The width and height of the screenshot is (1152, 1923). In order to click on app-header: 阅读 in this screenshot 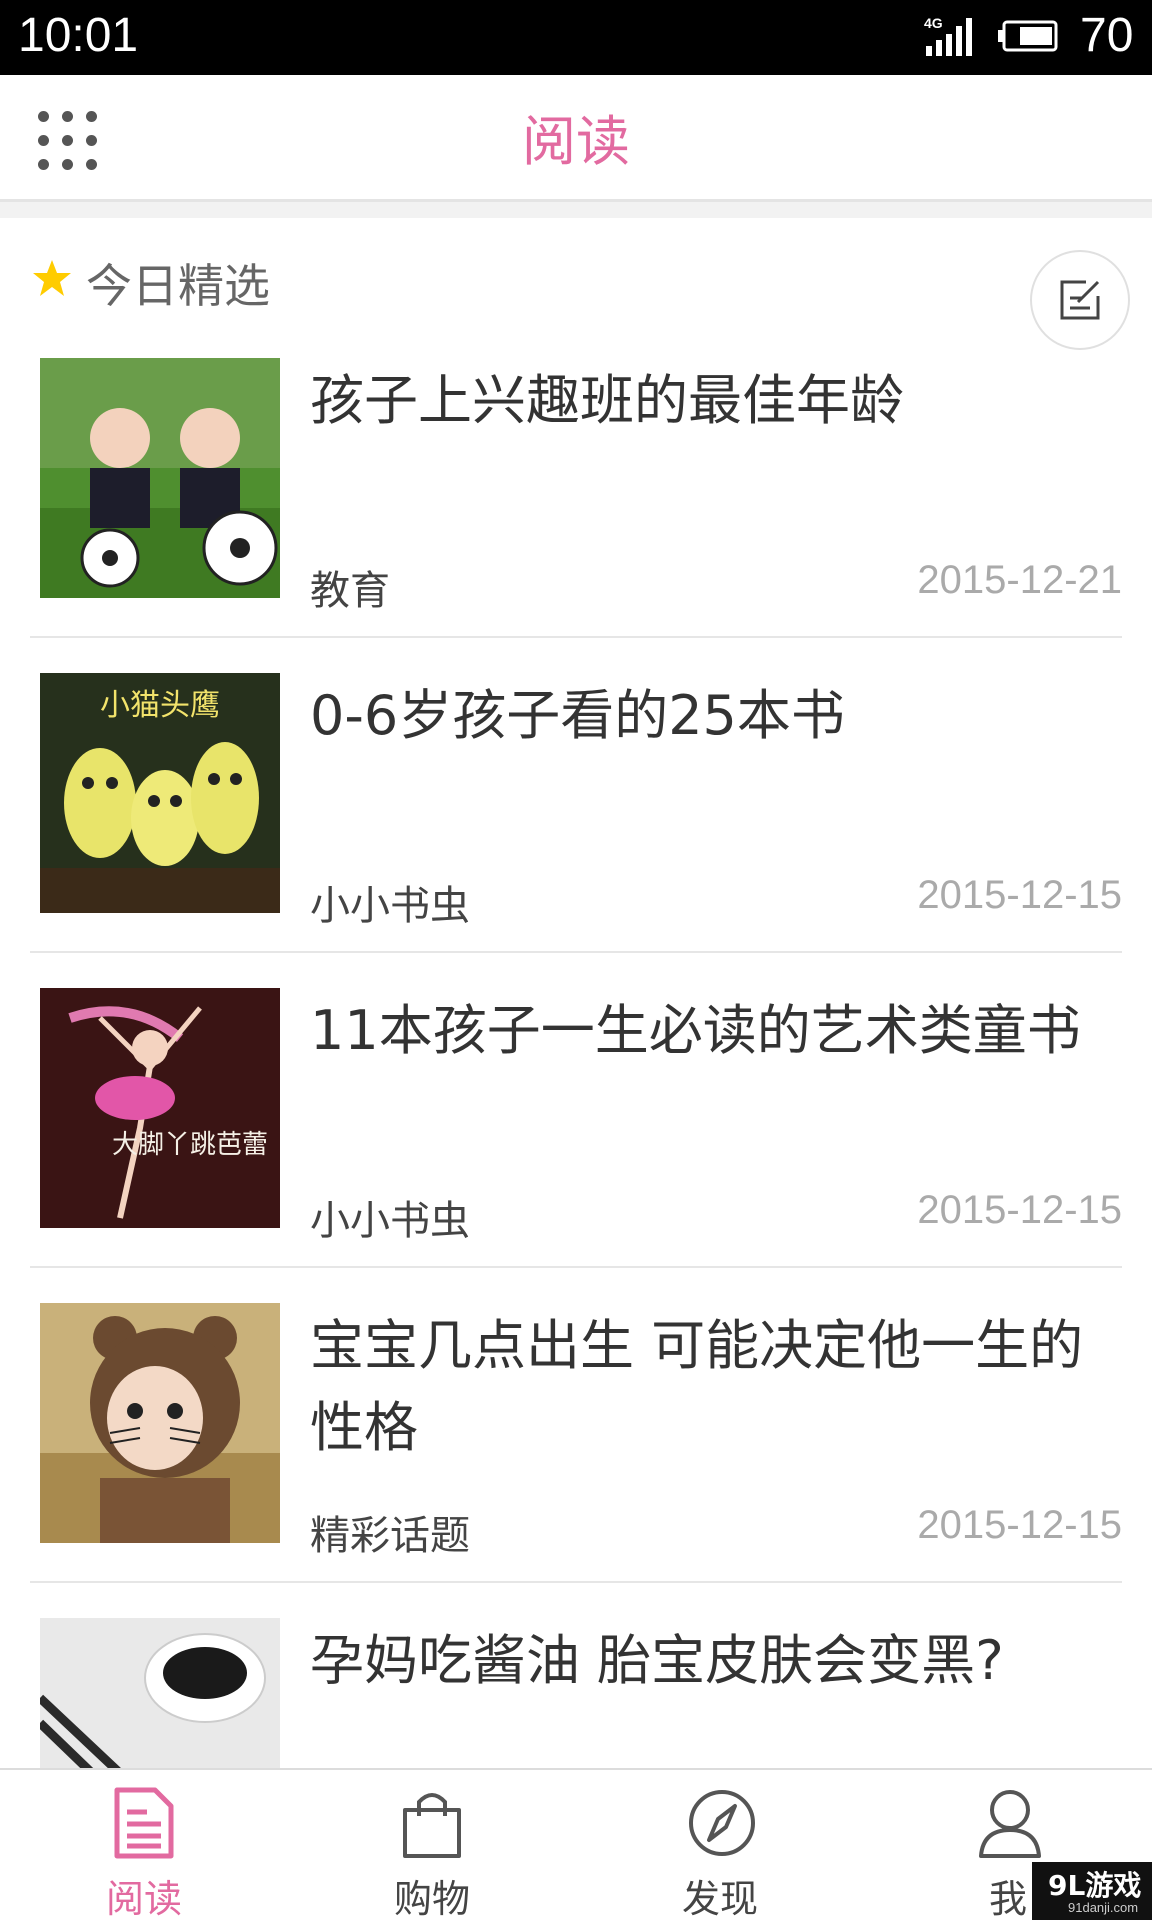, I will do `click(576, 138)`.